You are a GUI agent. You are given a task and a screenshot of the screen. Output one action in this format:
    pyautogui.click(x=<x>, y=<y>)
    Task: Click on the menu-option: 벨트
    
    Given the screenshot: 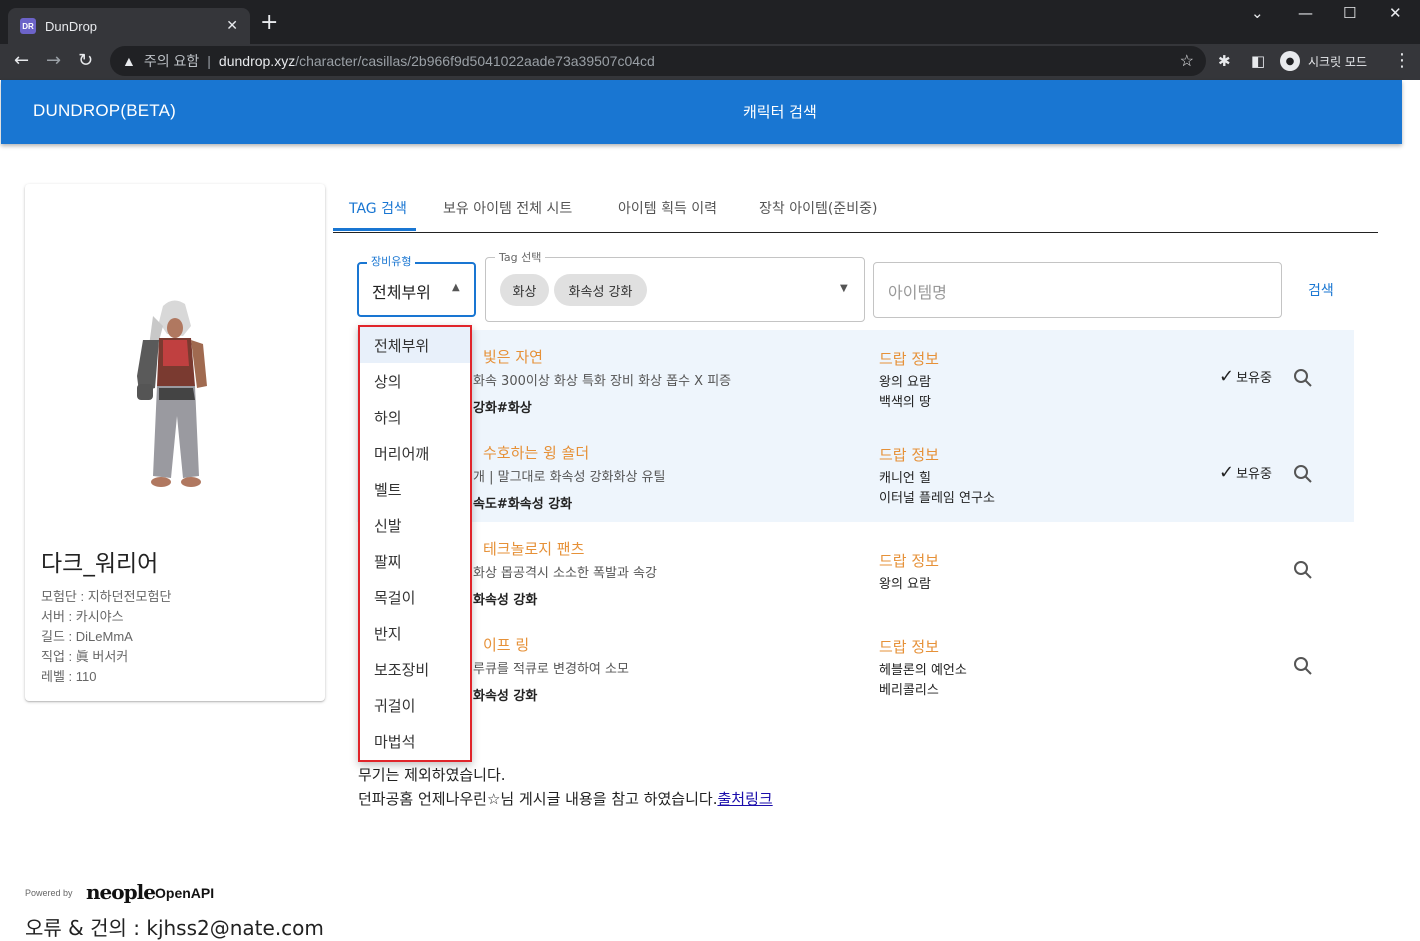 What is the action you would take?
    pyautogui.click(x=415, y=489)
    